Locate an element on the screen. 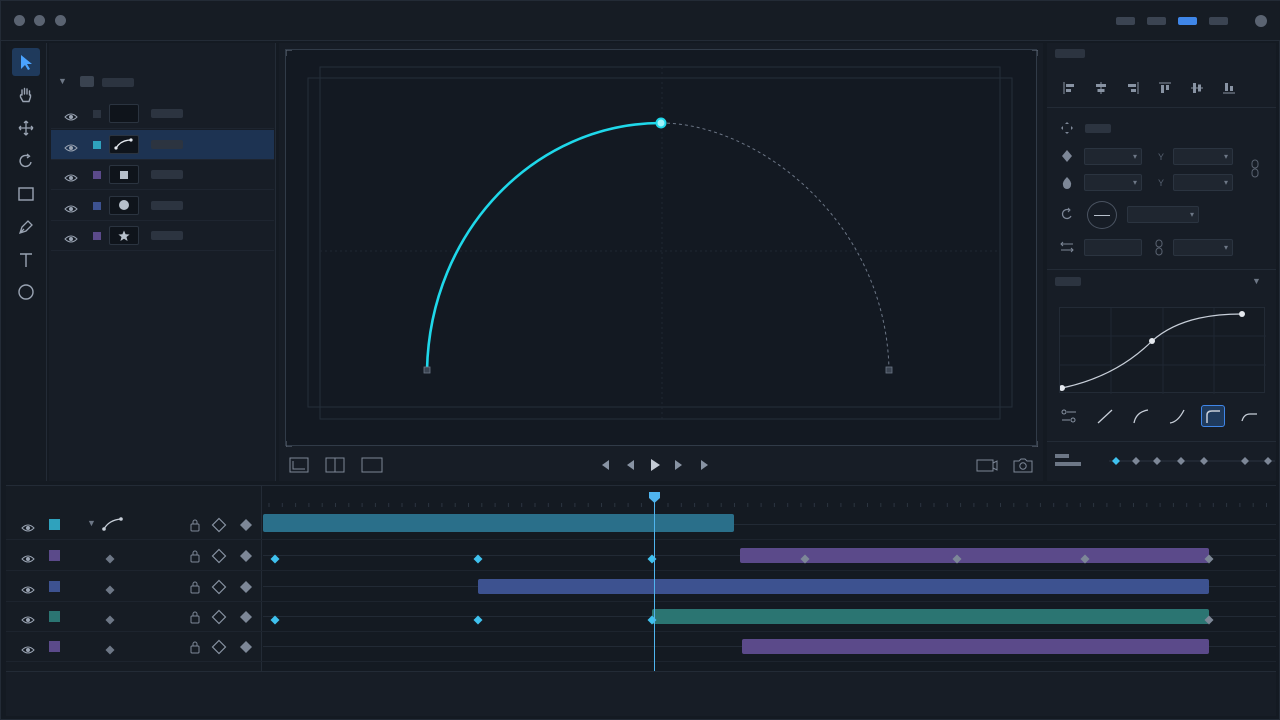 The width and height of the screenshot is (1280, 720). link-icon is located at coordinates (1255, 171).